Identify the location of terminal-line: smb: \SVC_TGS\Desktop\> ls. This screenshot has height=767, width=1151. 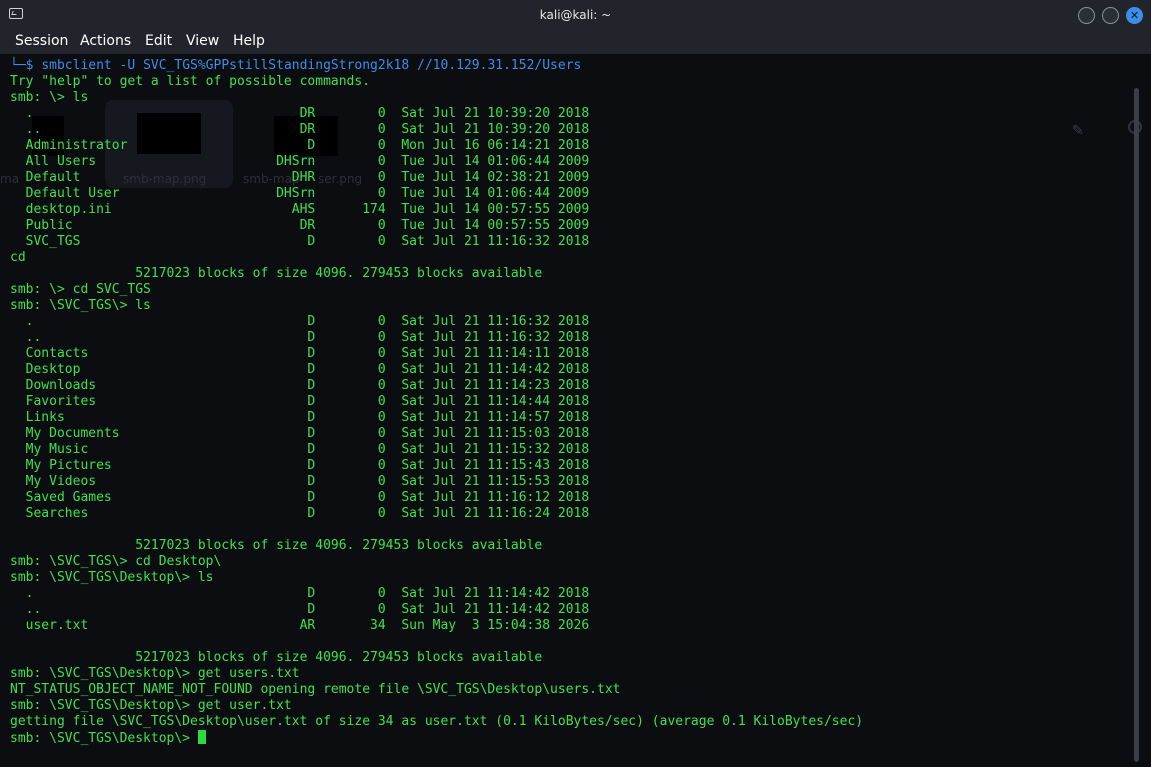
(112, 577).